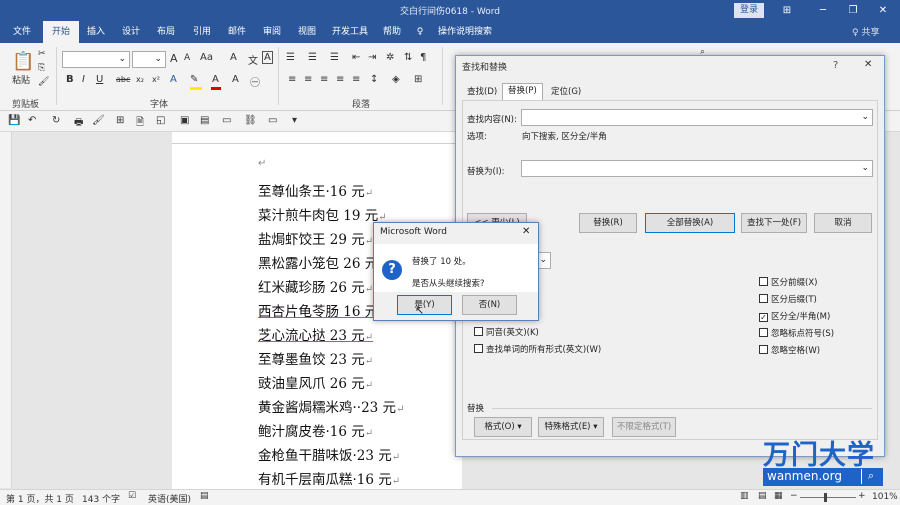 The image size is (900, 505). What do you see at coordinates (788, 282) in the screenshot?
I see `match-prefix-checkbox: 区分前缀(X)` at bounding box center [788, 282].